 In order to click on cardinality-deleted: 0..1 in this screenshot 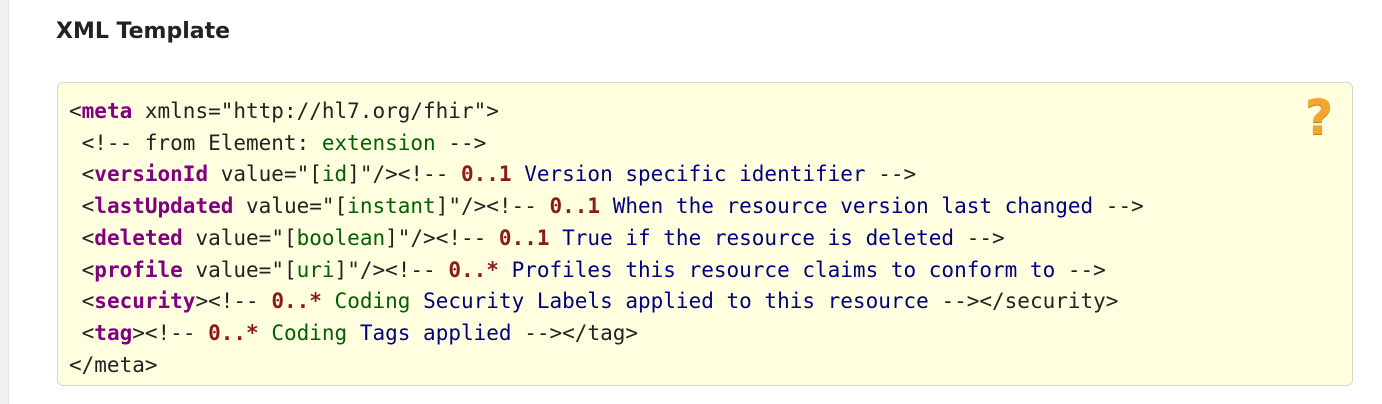, I will do `click(524, 237)`.